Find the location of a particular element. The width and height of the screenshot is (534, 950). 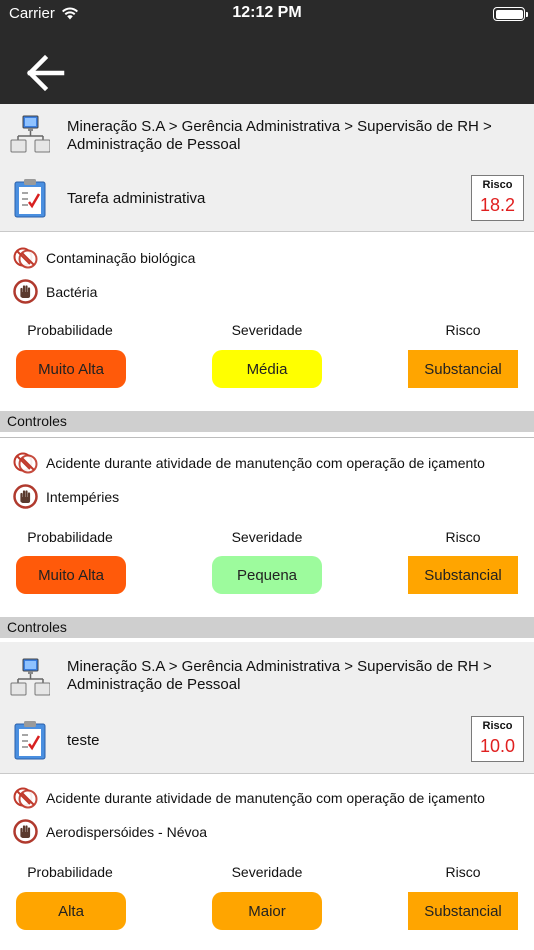

agent-row: Bactéria is located at coordinates (55, 291).